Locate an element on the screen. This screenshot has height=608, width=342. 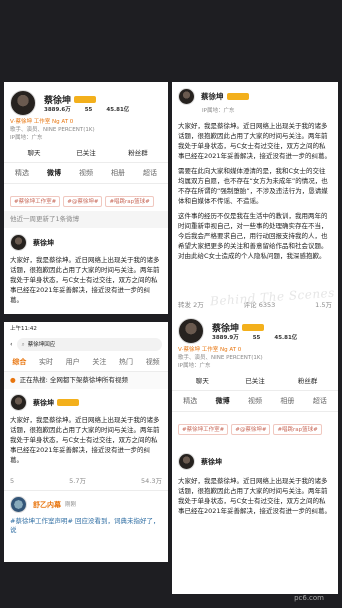
post-text: #蔡徐坤工作室声明# 回应没看到，词典未指好了，说 is located at coordinates (85, 525).